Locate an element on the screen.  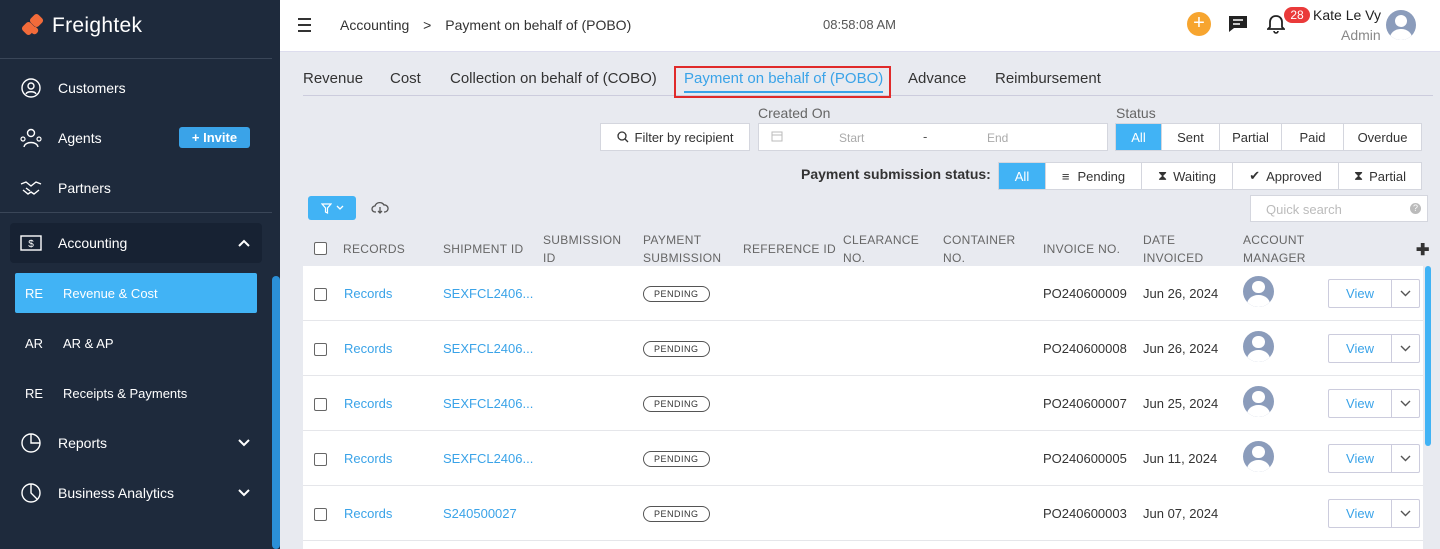
menu-icon is located at coordinates (304, 27).